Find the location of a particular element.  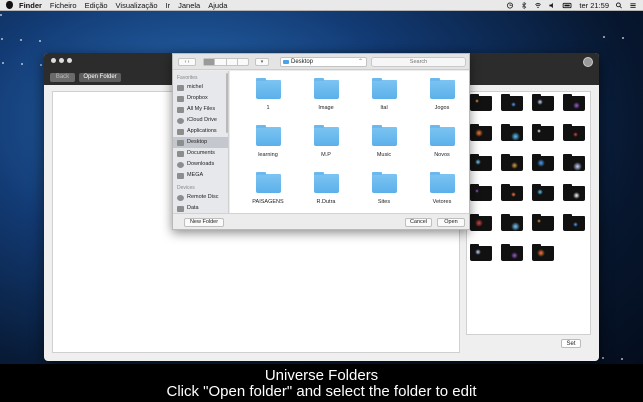

file-item: Sites is located at coordinates (384, 189).